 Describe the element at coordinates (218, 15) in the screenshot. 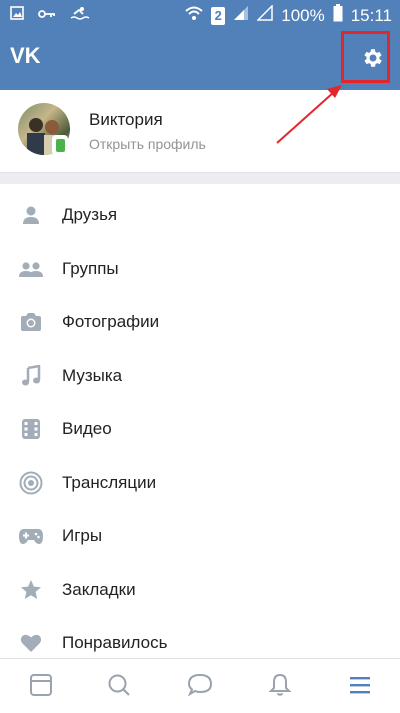

I see `sim-indicator: 2` at that location.